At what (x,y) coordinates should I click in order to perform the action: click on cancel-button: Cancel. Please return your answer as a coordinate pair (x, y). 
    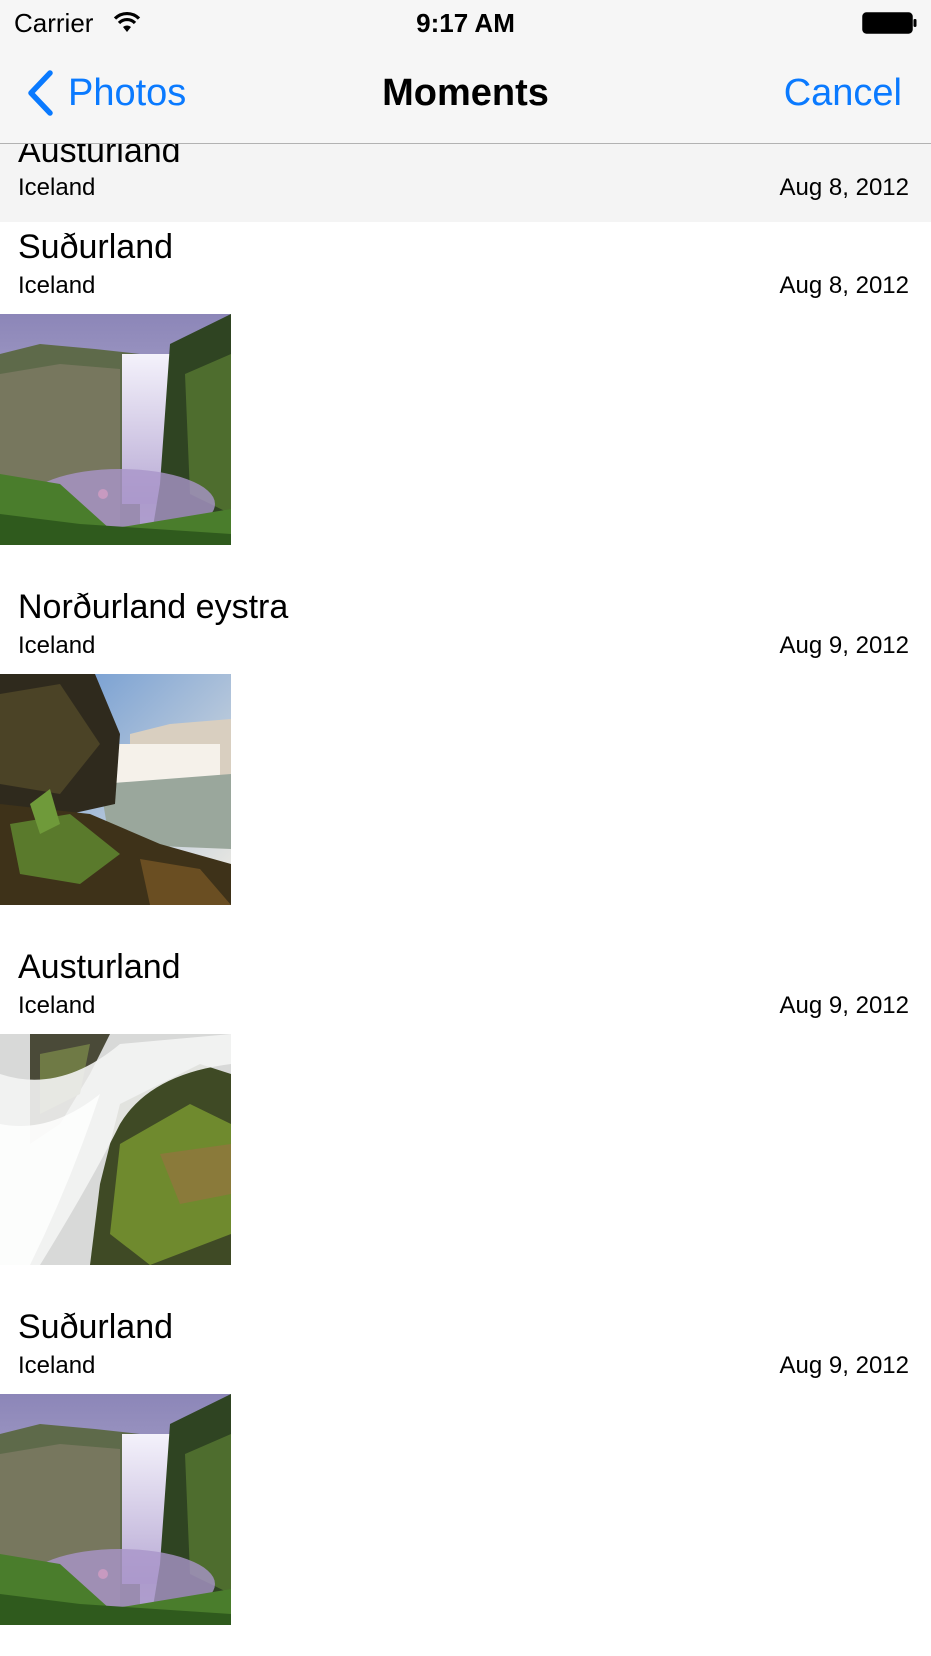
    Looking at the image, I should click on (843, 93).